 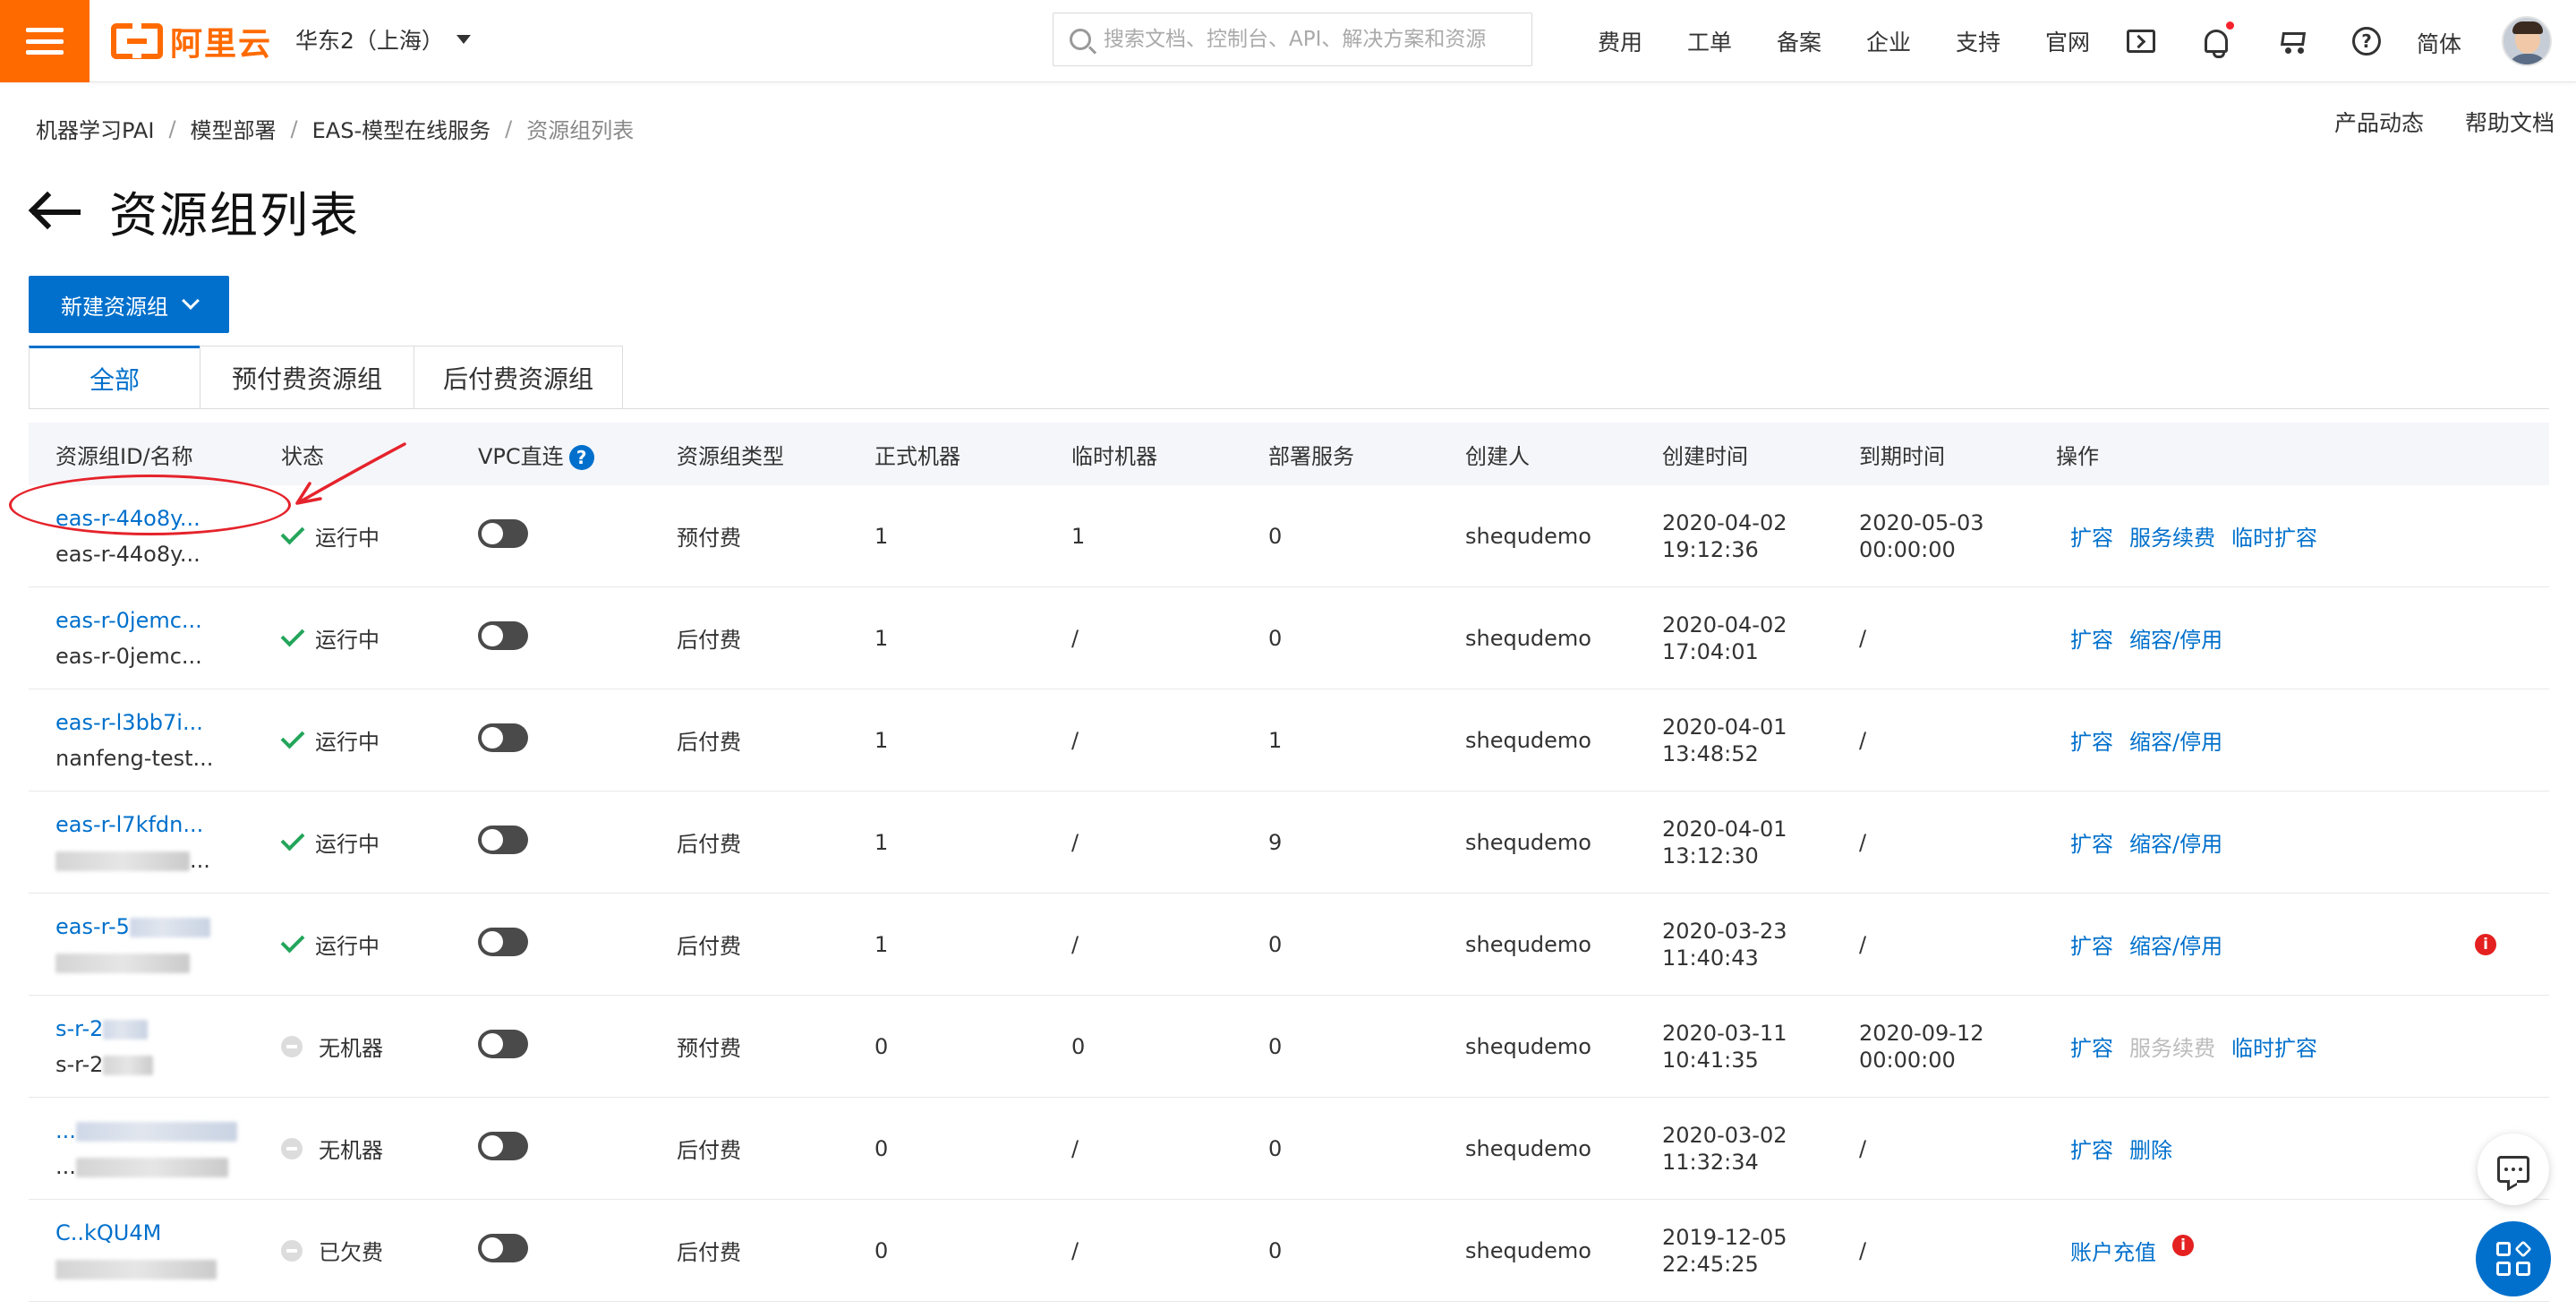 I want to click on cell-status: 运行中, so click(x=379, y=842).